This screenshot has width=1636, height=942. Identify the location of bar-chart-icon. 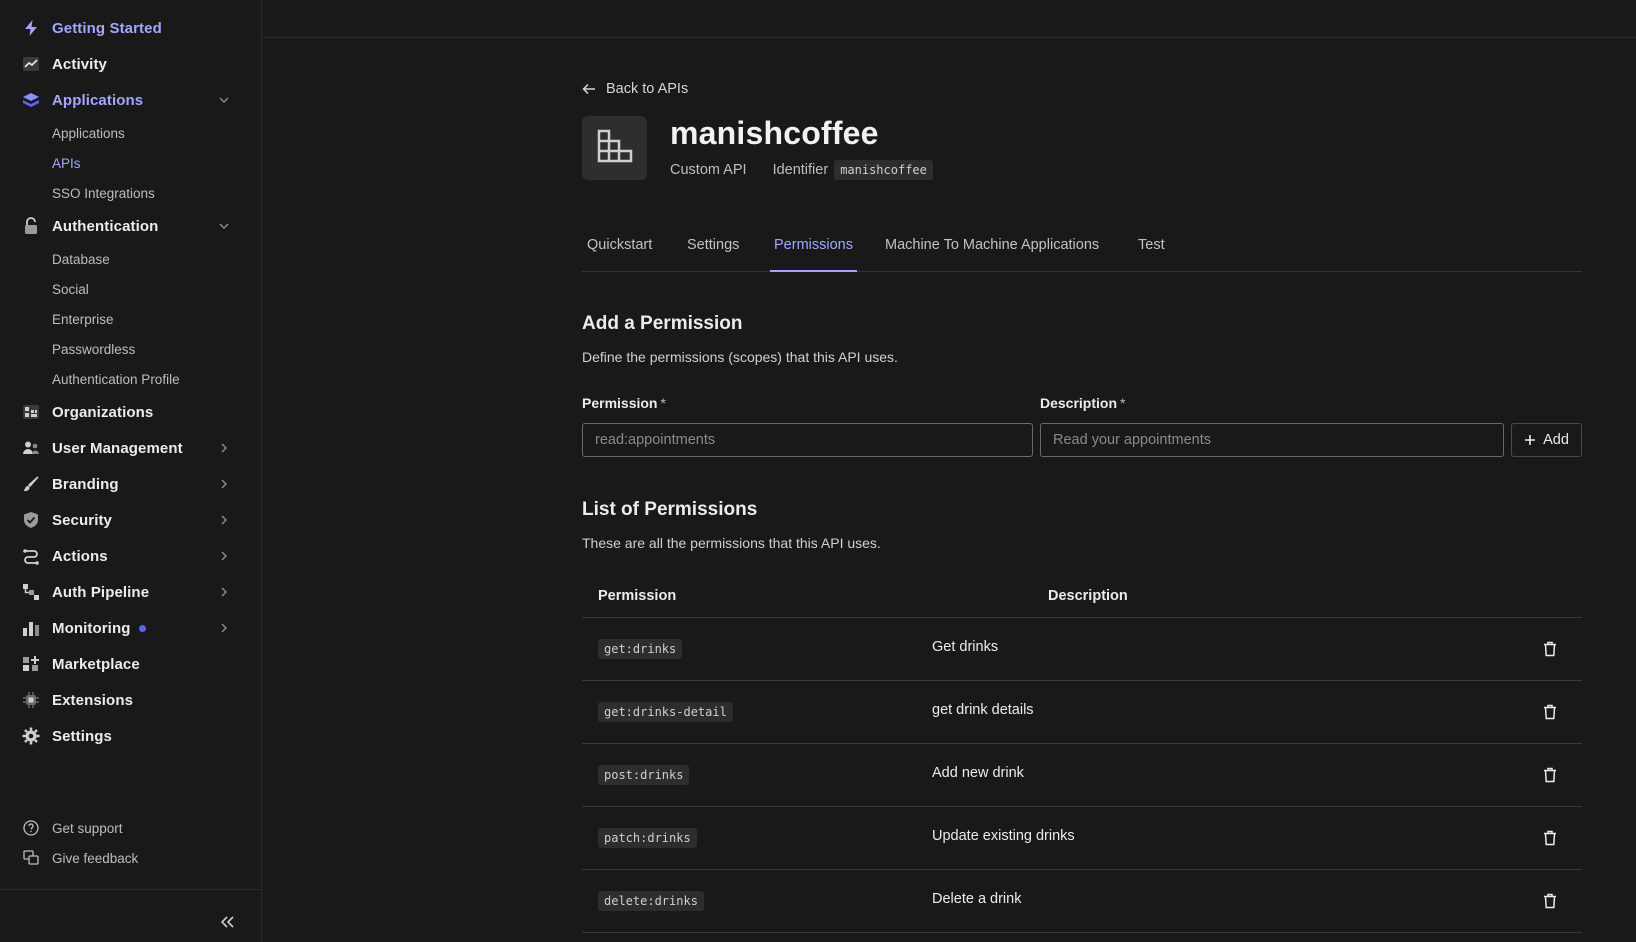
(31, 628).